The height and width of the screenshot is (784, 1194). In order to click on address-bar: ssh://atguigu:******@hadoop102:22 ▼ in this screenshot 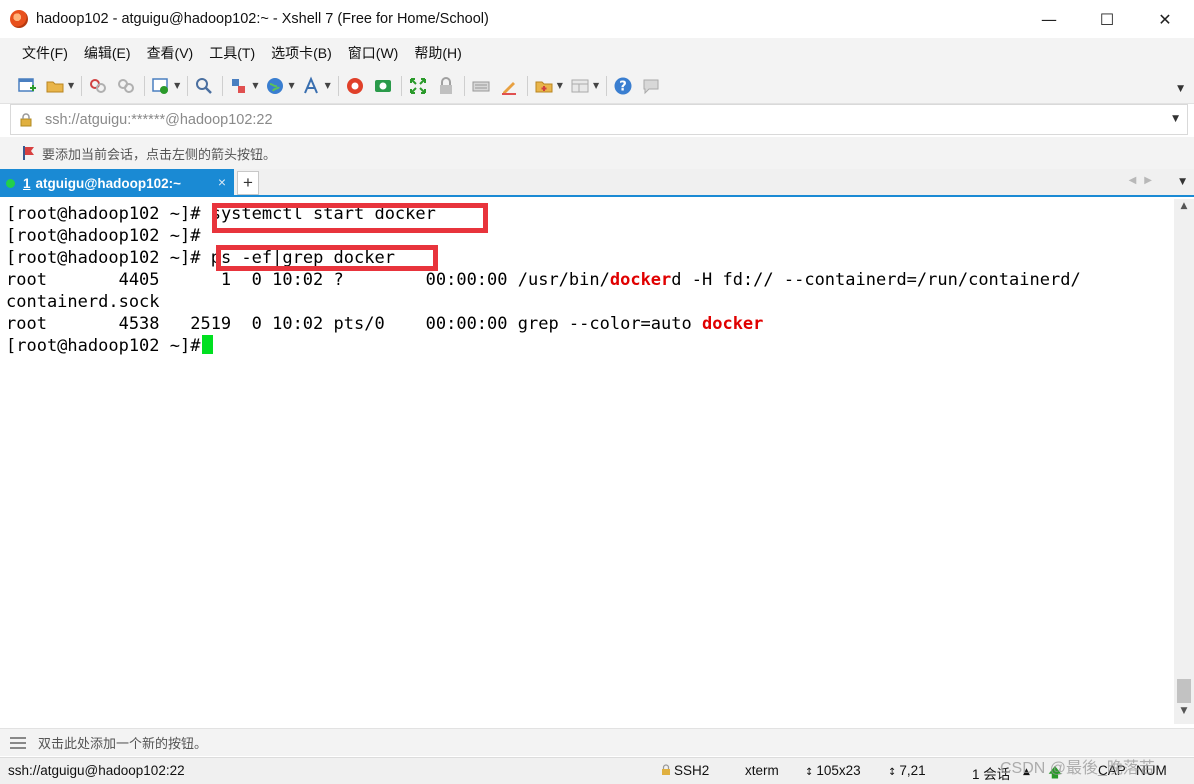, I will do `click(599, 119)`.